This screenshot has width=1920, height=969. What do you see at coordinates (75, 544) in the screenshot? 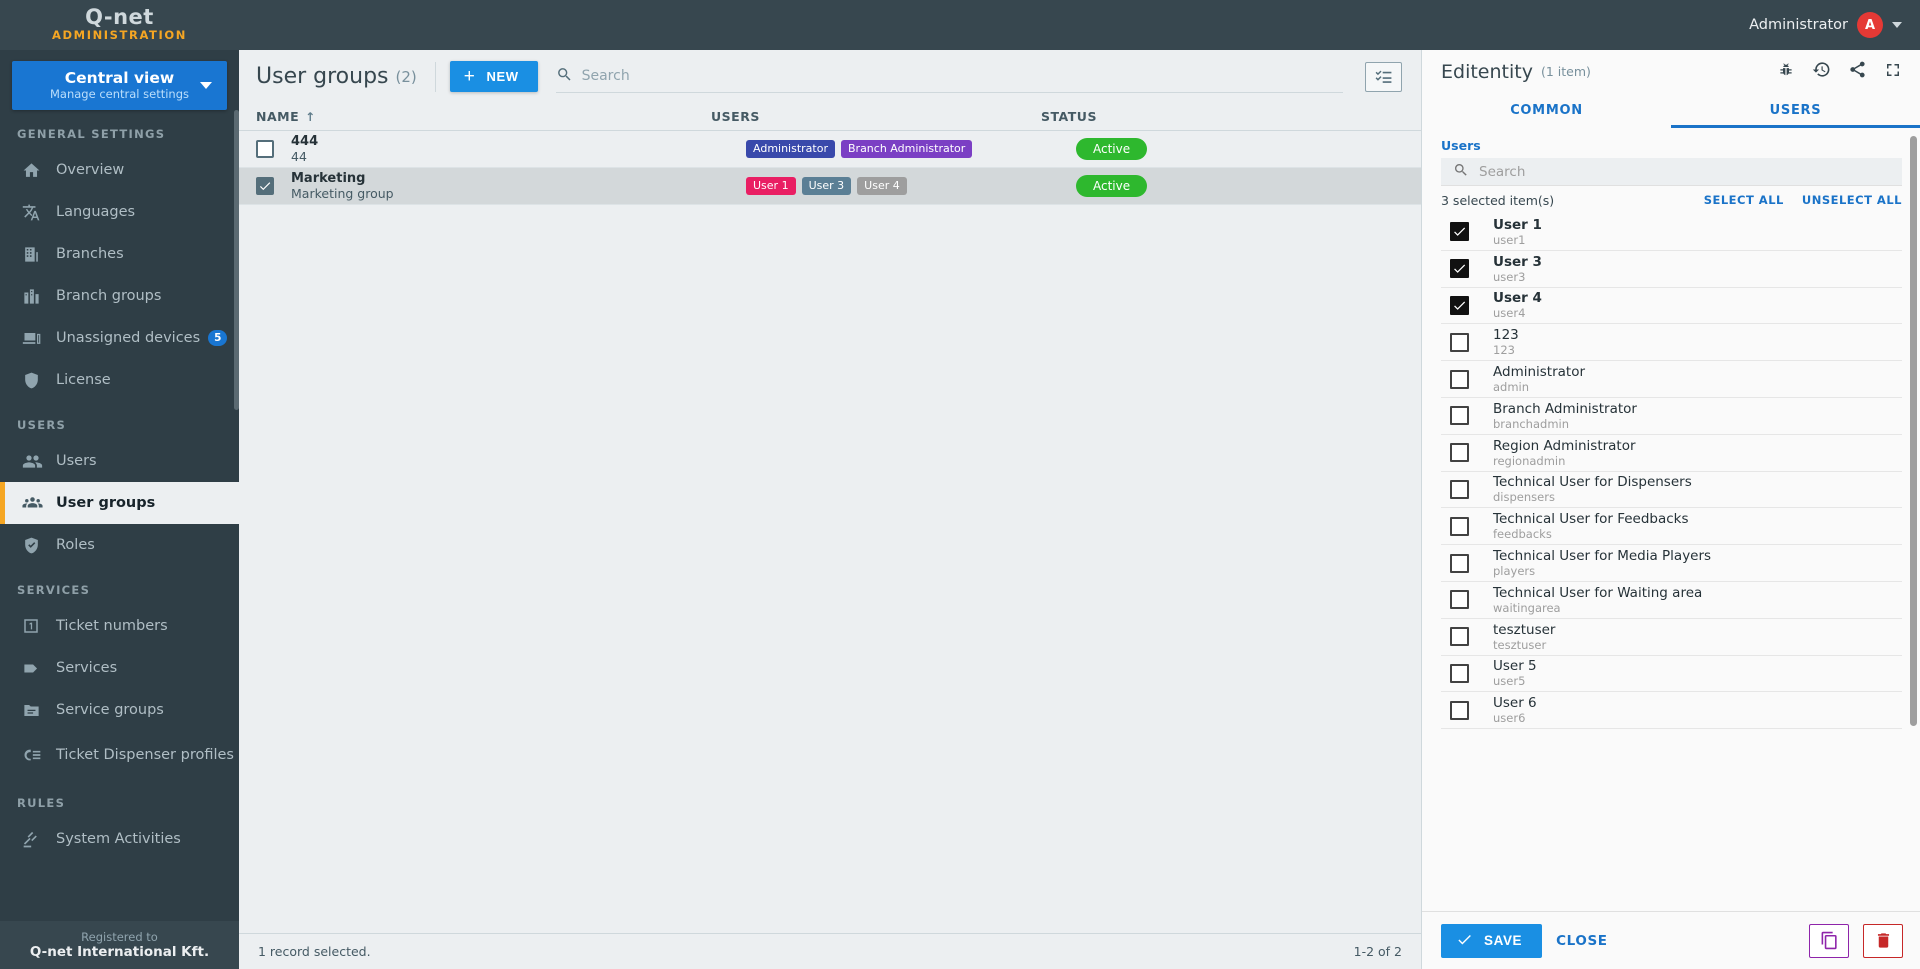
I see `sidebar-item-label: Roles` at bounding box center [75, 544].